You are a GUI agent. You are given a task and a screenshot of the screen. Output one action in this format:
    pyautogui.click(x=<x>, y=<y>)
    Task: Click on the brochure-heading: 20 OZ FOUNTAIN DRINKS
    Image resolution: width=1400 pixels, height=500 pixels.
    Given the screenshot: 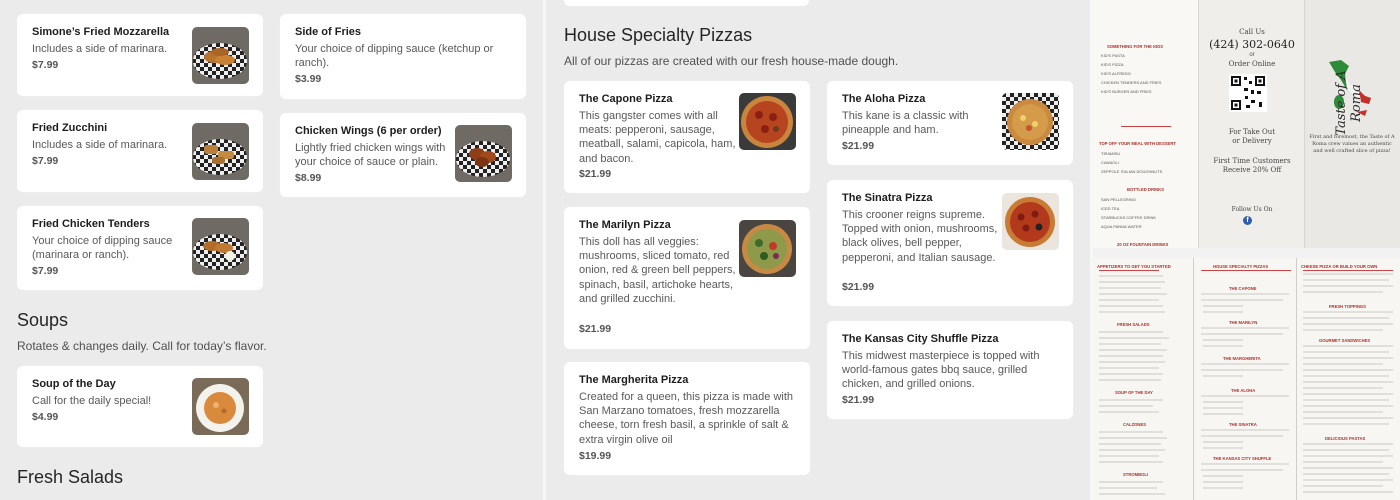 What is the action you would take?
    pyautogui.click(x=1143, y=244)
    